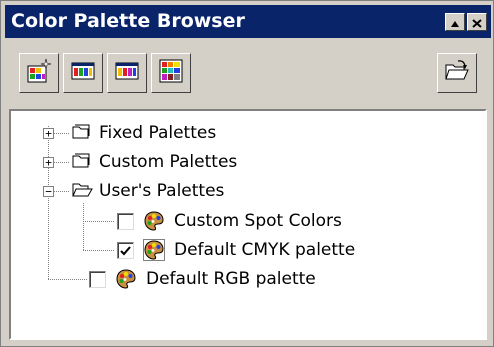 The width and height of the screenshot is (494, 347). I want to click on color-grid-icon, so click(171, 73).